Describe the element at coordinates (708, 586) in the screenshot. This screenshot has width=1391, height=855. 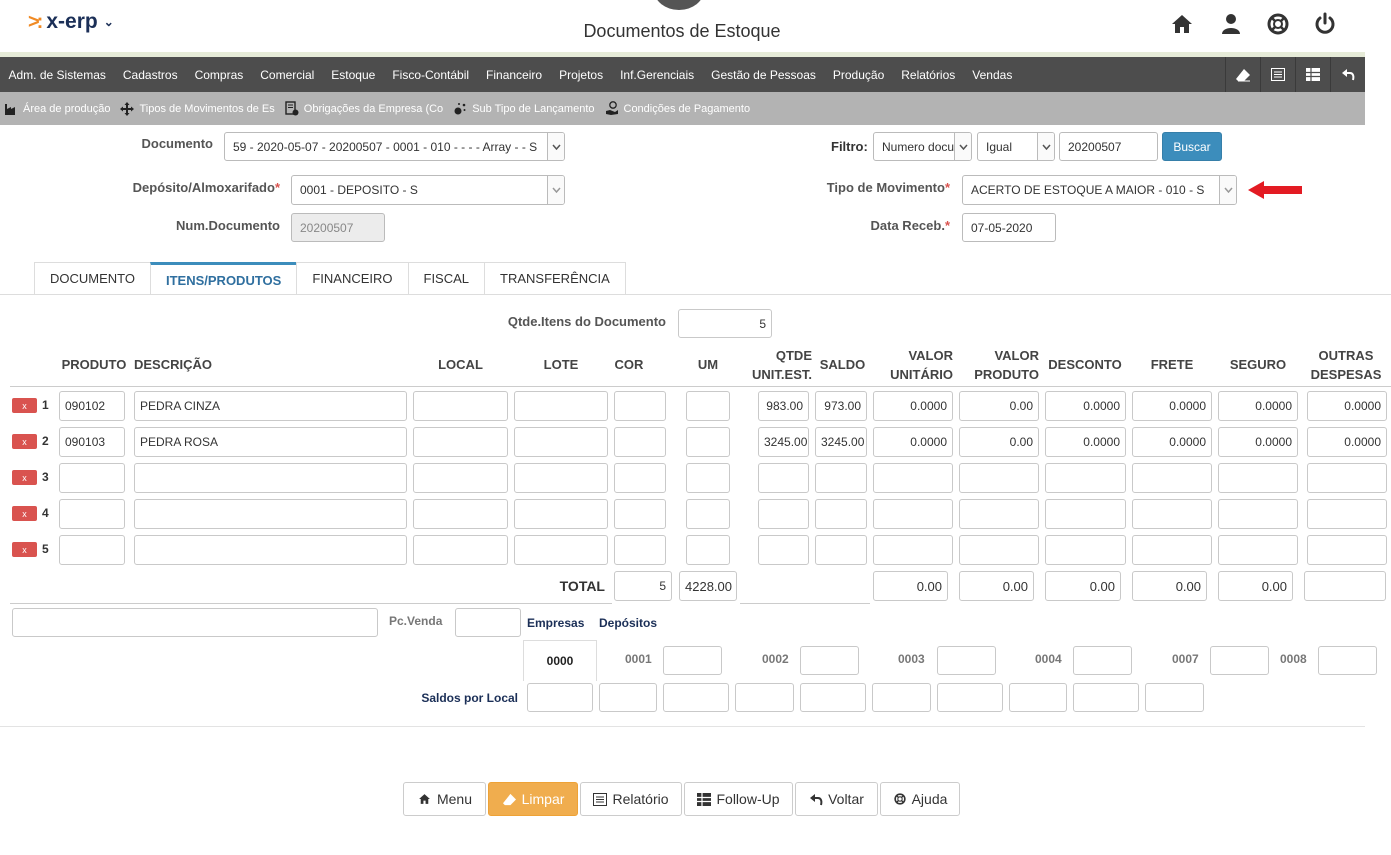
I see `total-qtde-field: 4228.00` at that location.